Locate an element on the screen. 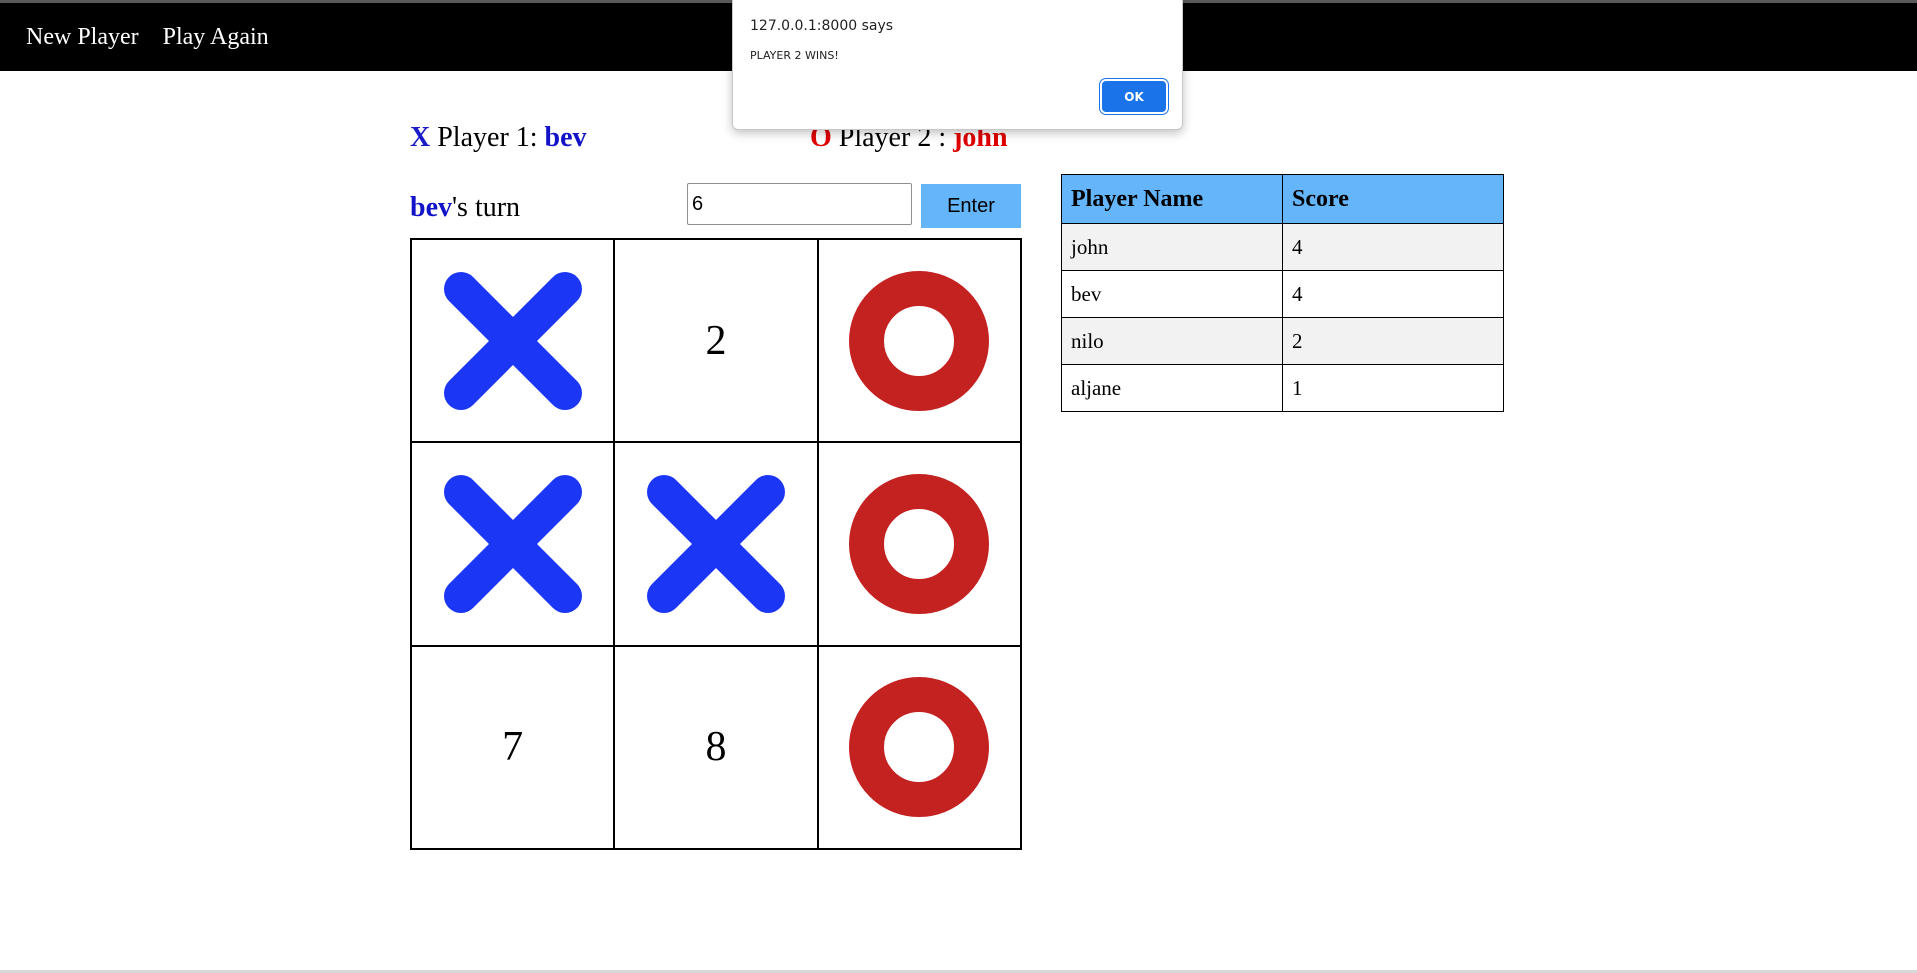 This screenshot has width=1917, height=973. player-name-cell: aljane is located at coordinates (1172, 388).